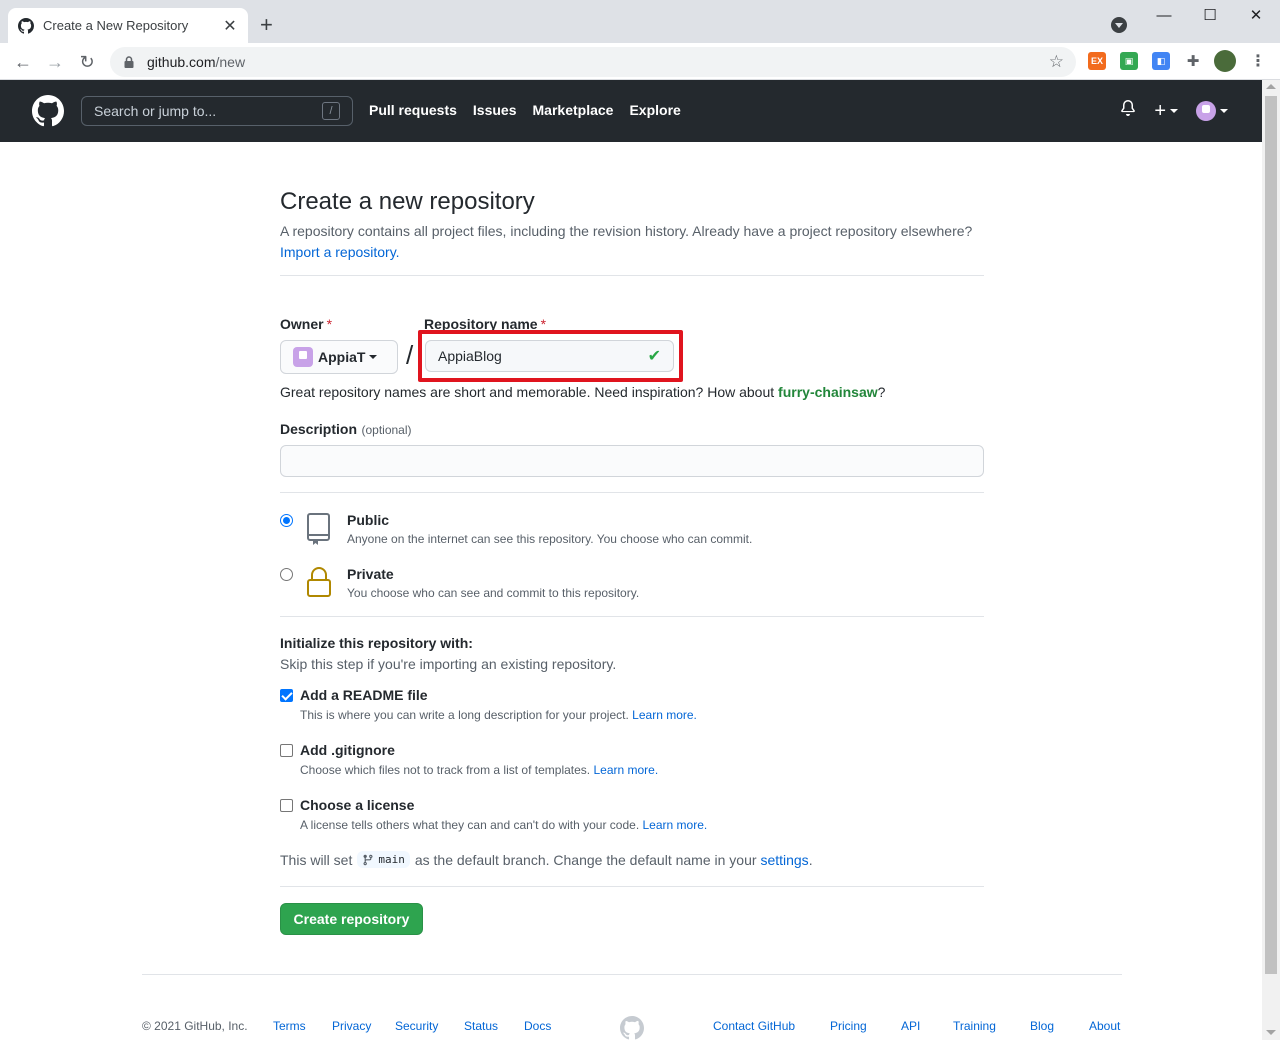 The height and width of the screenshot is (1045, 1280). Describe the element at coordinates (266, 25) in the screenshot. I see `new-tab-button: +` at that location.